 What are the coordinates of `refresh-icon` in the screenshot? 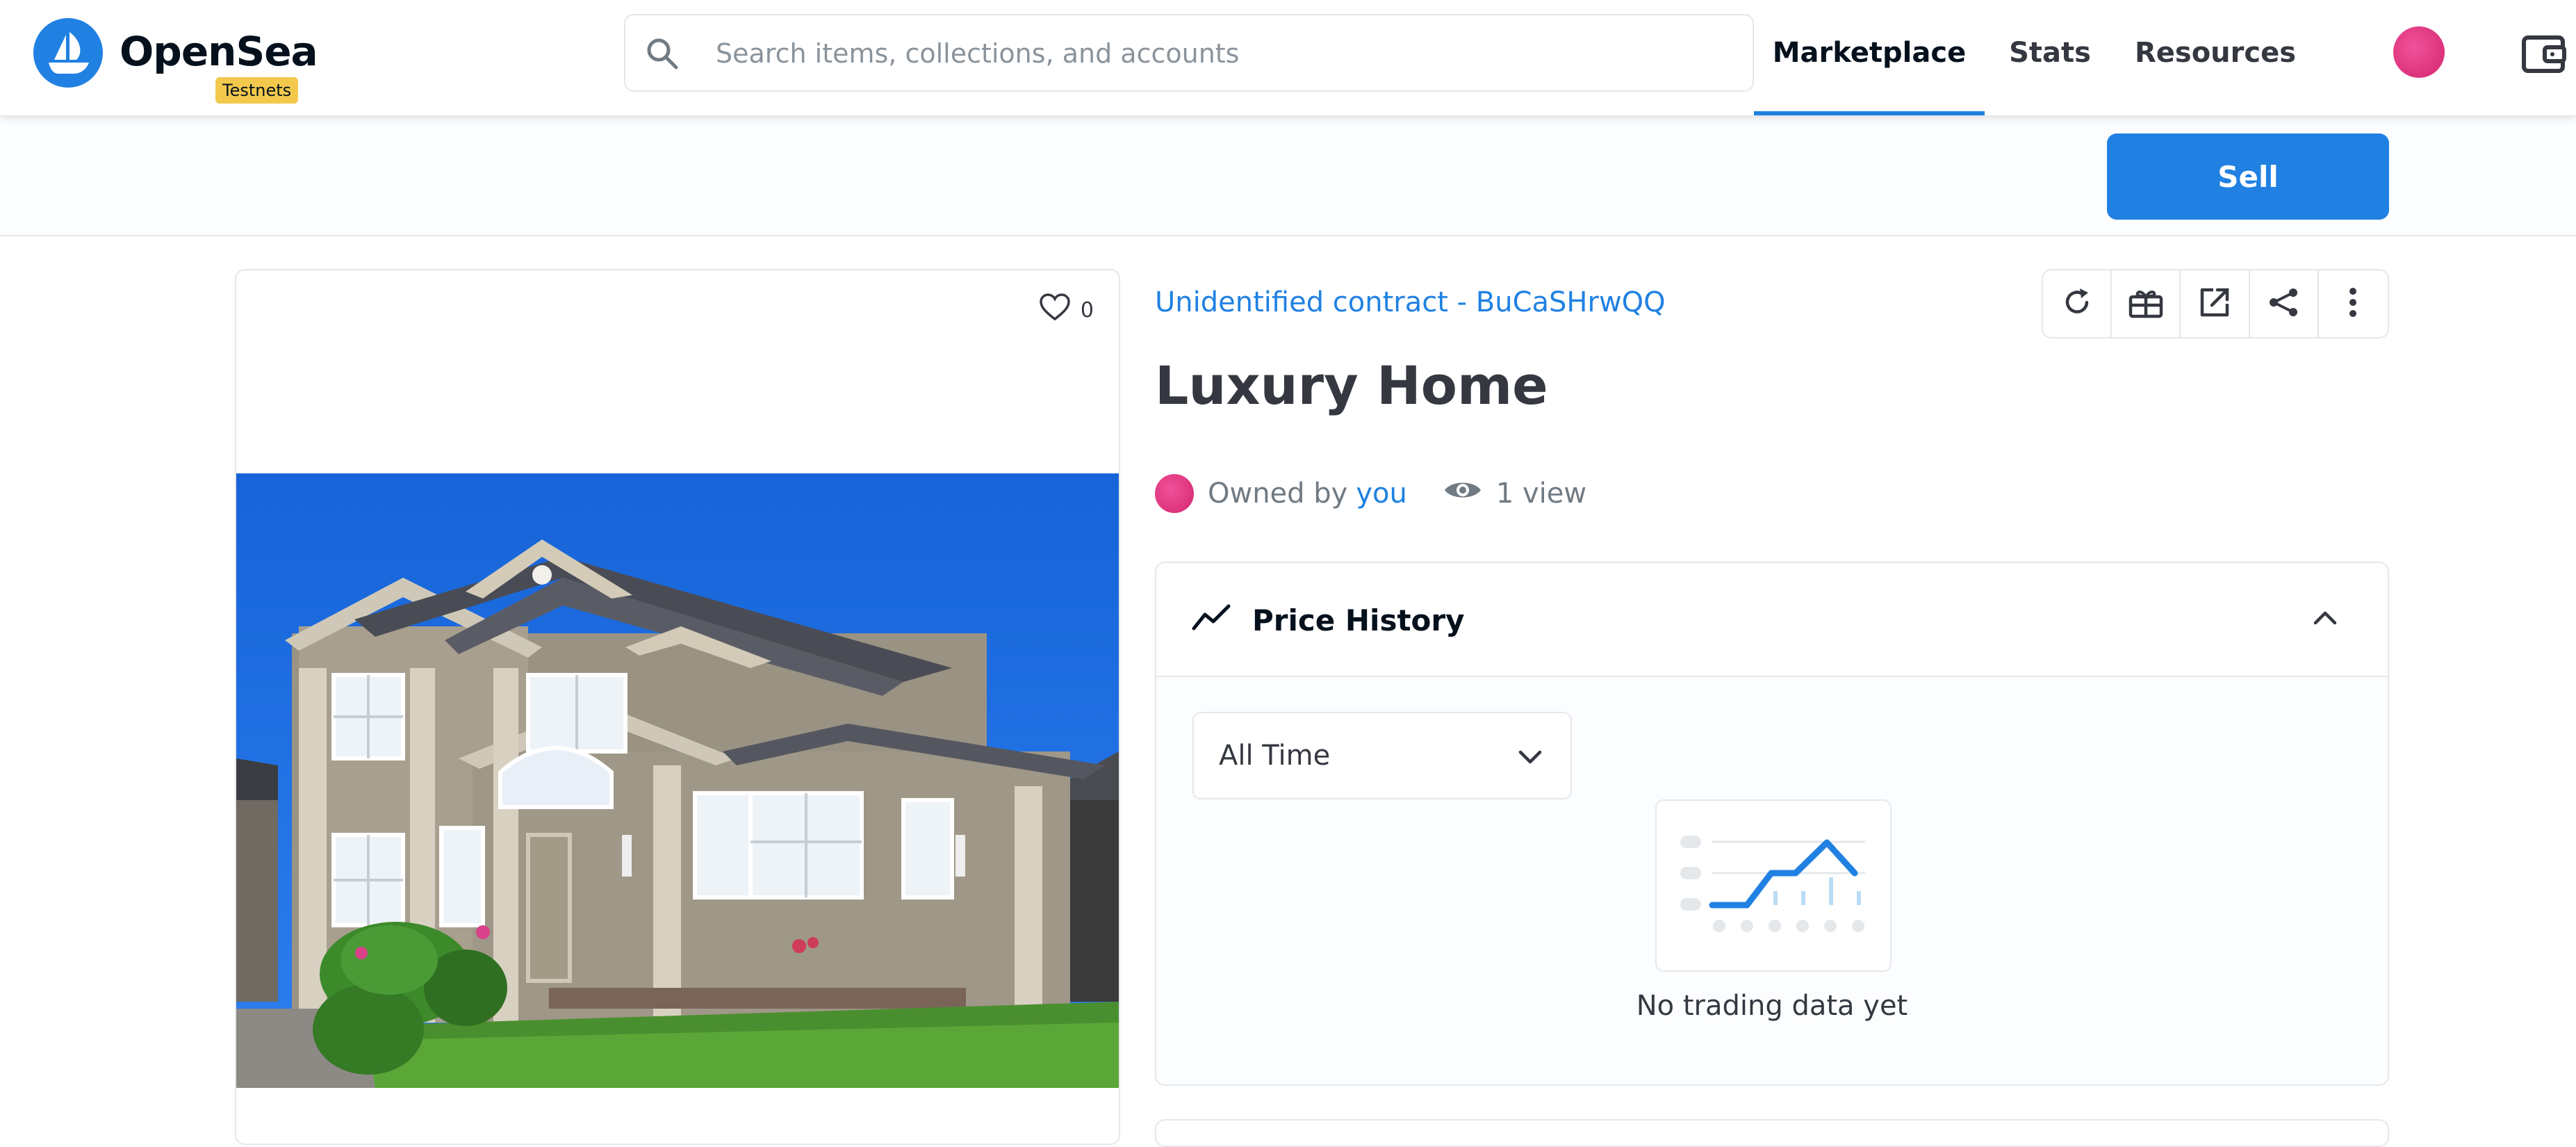 It's located at (2077, 304).